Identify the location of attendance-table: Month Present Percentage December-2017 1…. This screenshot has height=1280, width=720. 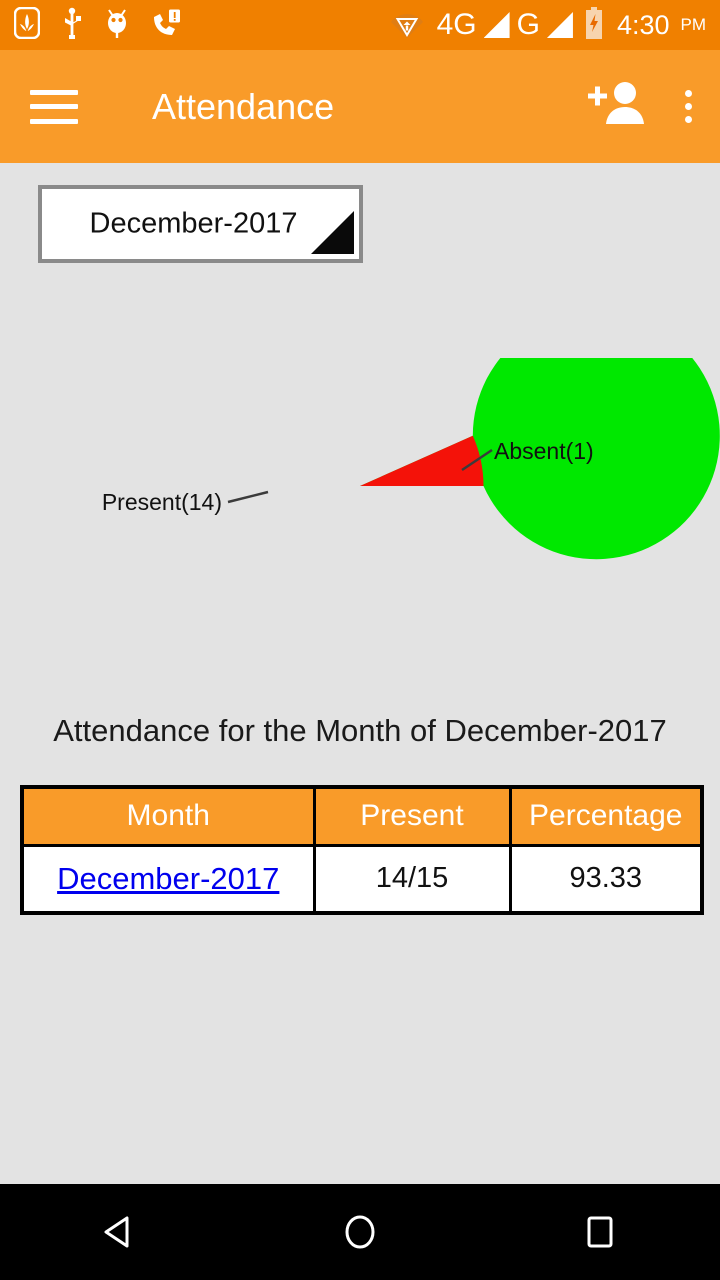
(362, 850).